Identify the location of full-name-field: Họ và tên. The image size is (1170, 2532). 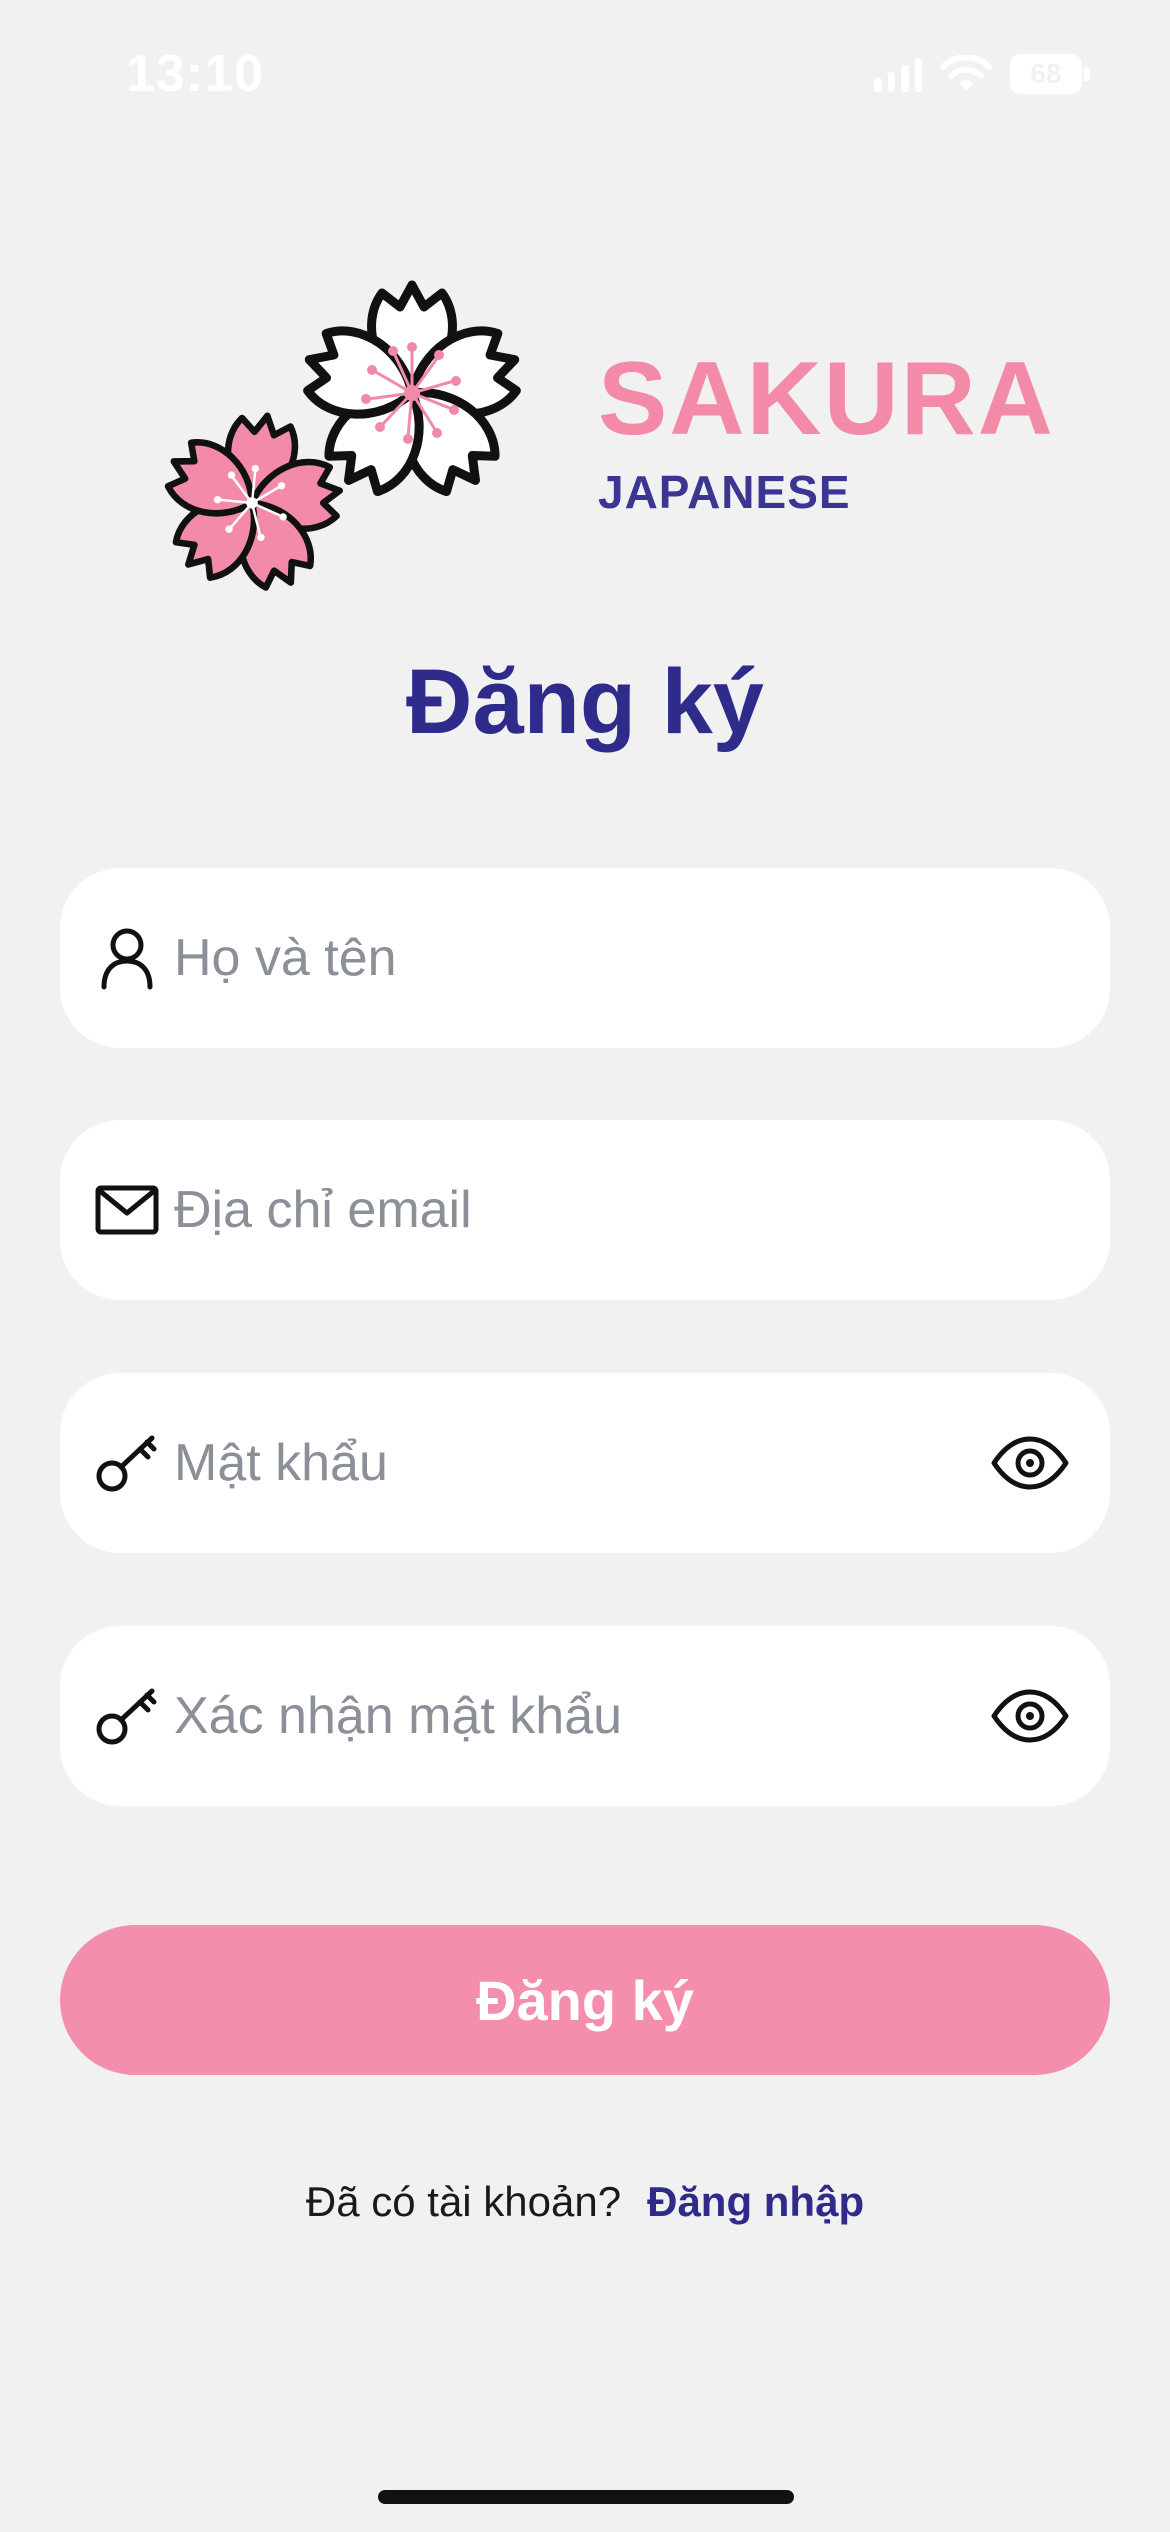
(585, 958).